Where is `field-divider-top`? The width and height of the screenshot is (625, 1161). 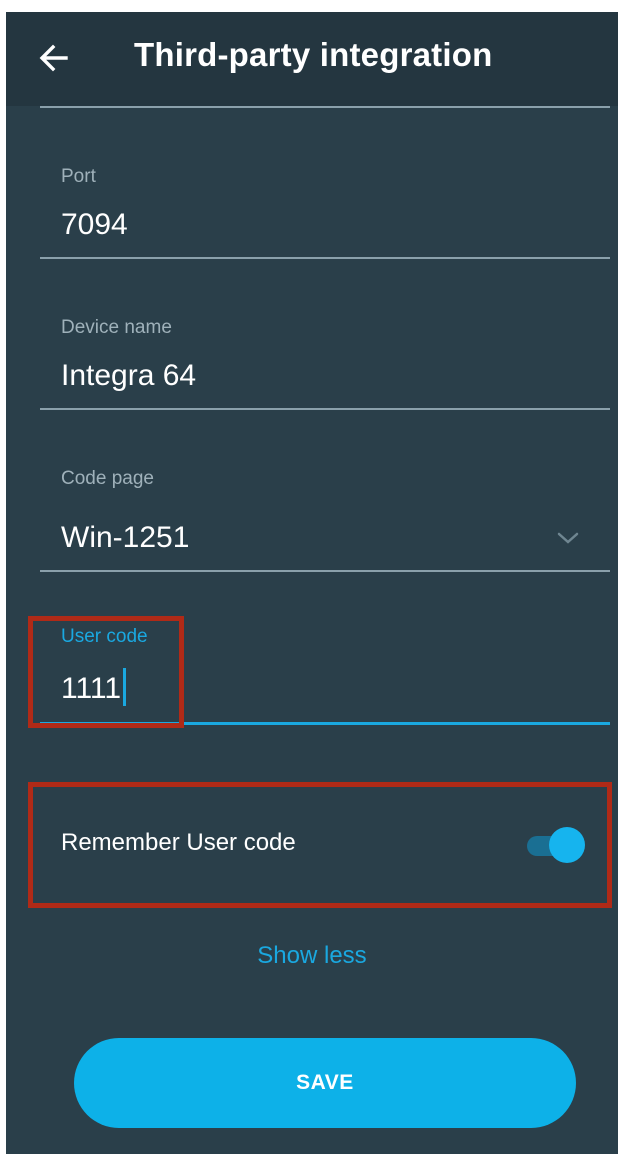 field-divider-top is located at coordinates (325, 107).